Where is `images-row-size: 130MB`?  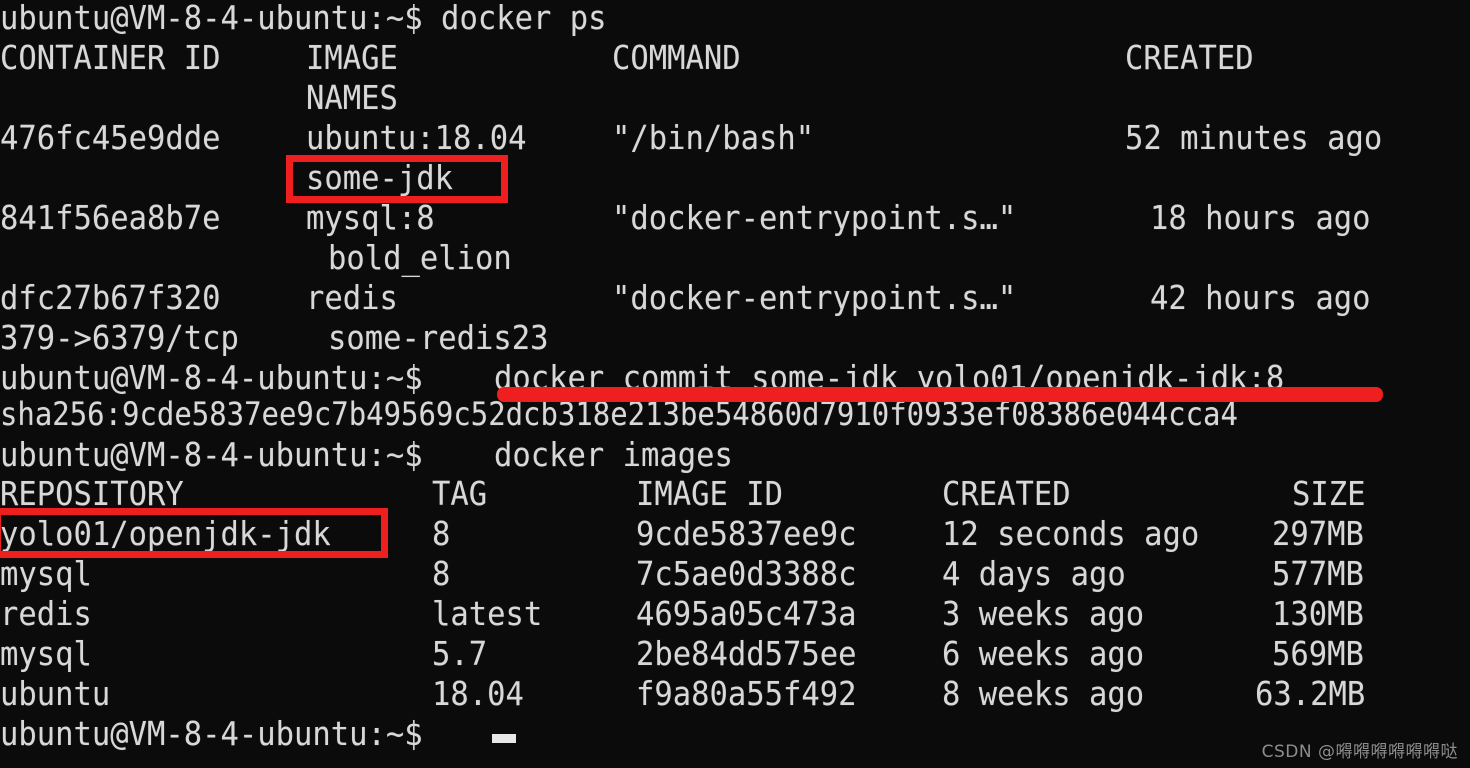
images-row-size: 130MB is located at coordinates (1318, 613).